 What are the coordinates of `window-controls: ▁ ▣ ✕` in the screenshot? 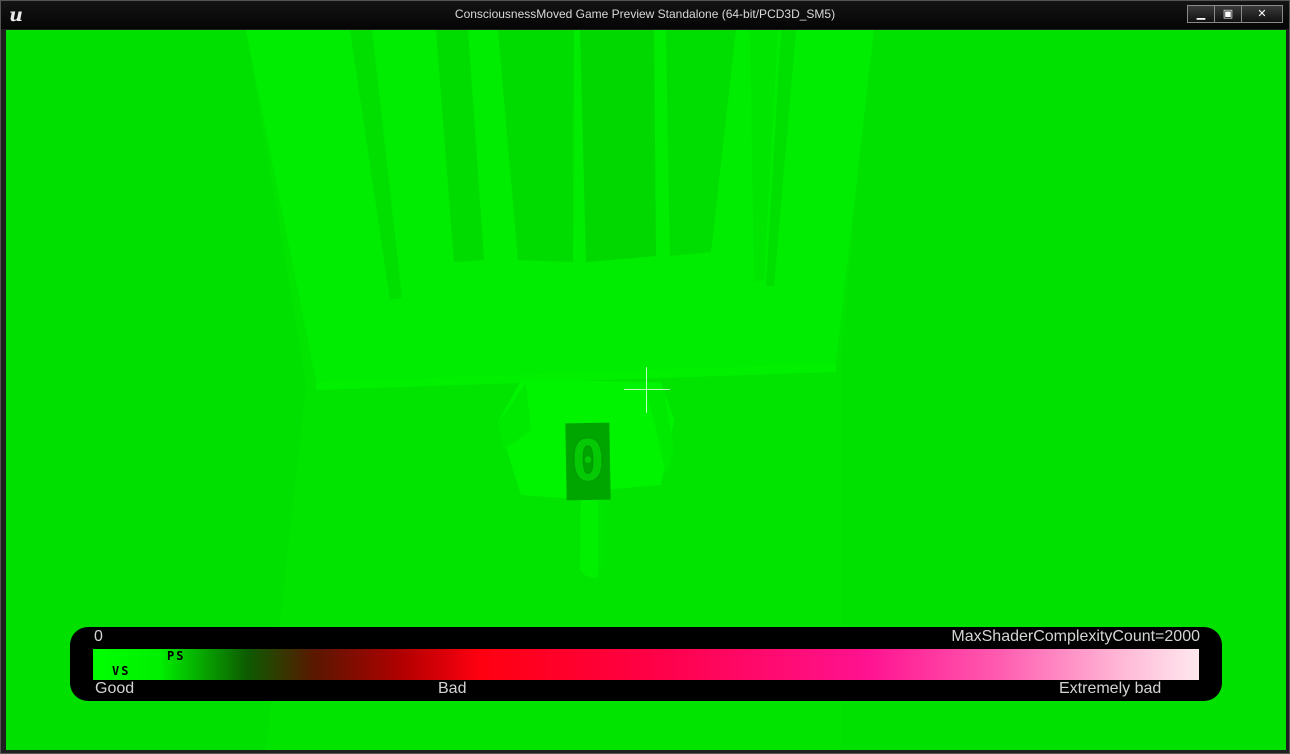 It's located at (1235, 14).